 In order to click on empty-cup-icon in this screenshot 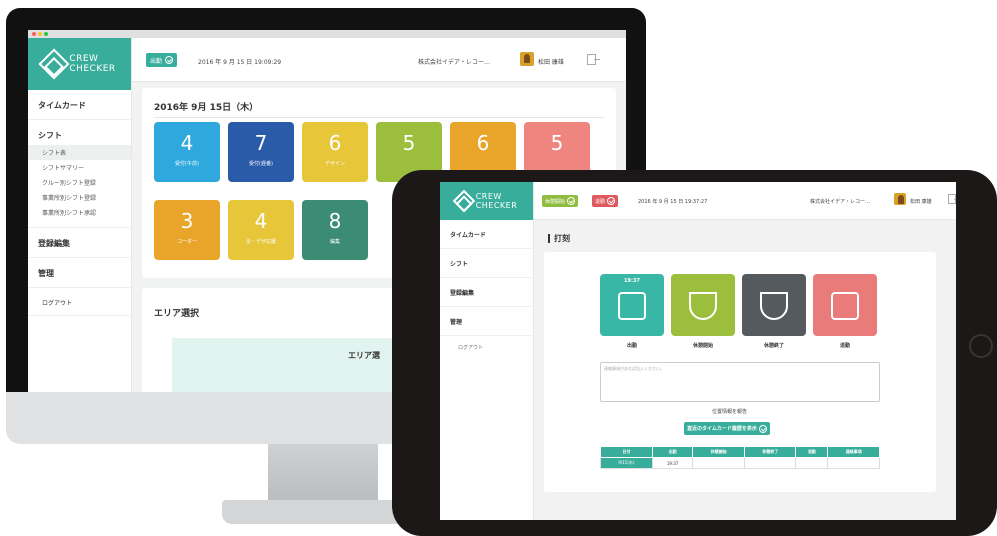, I will do `click(774, 306)`.